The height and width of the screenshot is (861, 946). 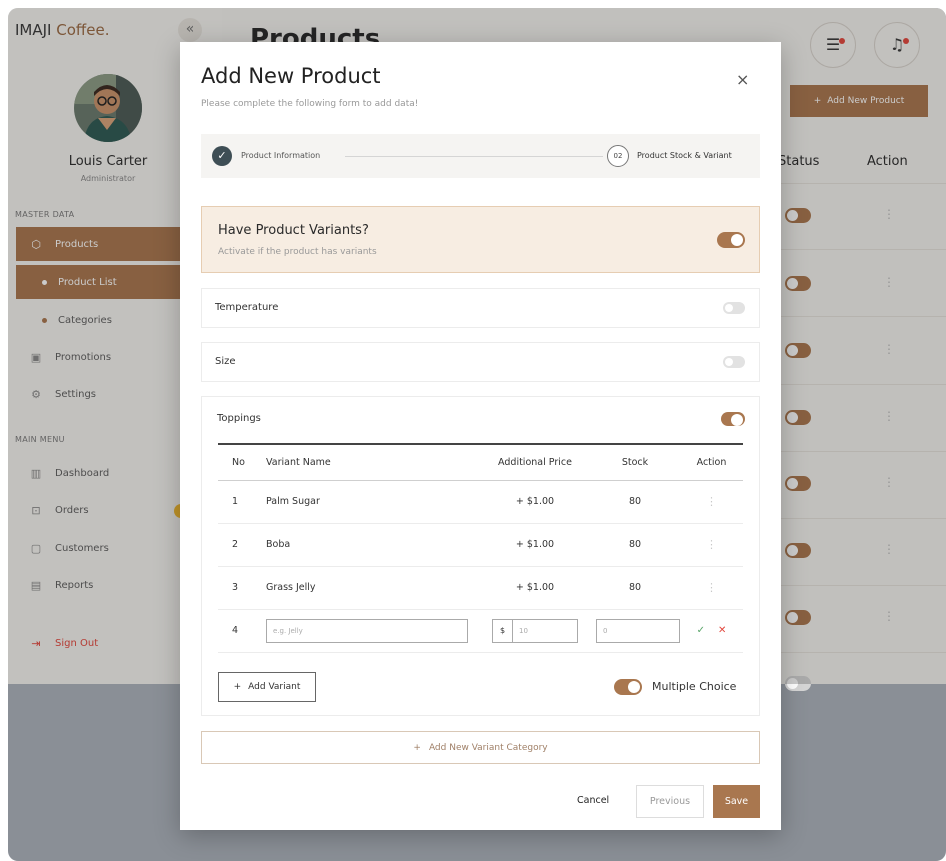 What do you see at coordinates (241, 462) in the screenshot?
I see `header-no: No` at bounding box center [241, 462].